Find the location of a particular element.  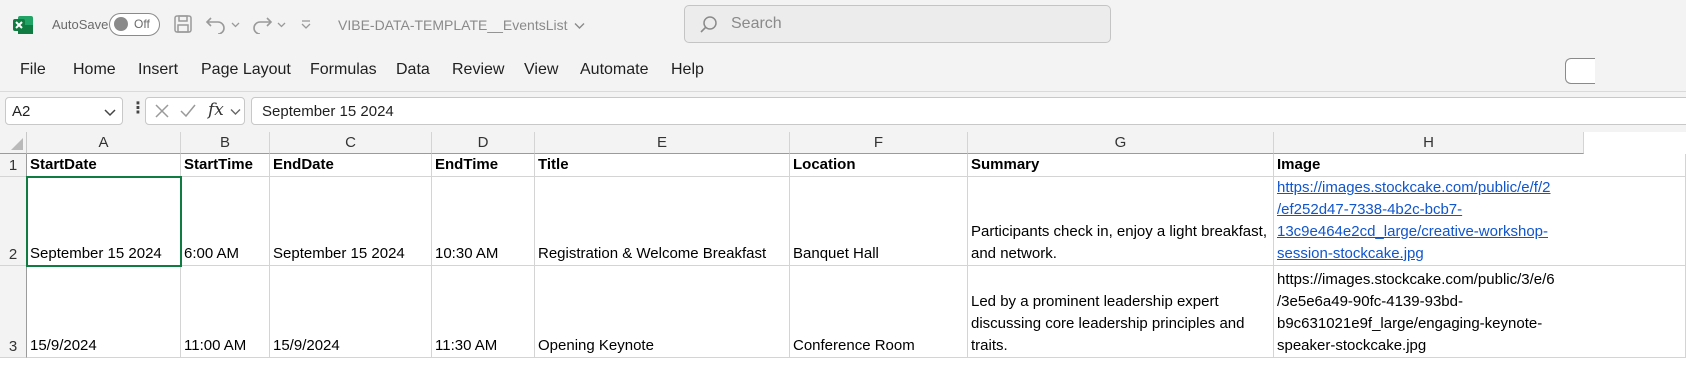

header-cell-image: Image is located at coordinates (1480, 165).